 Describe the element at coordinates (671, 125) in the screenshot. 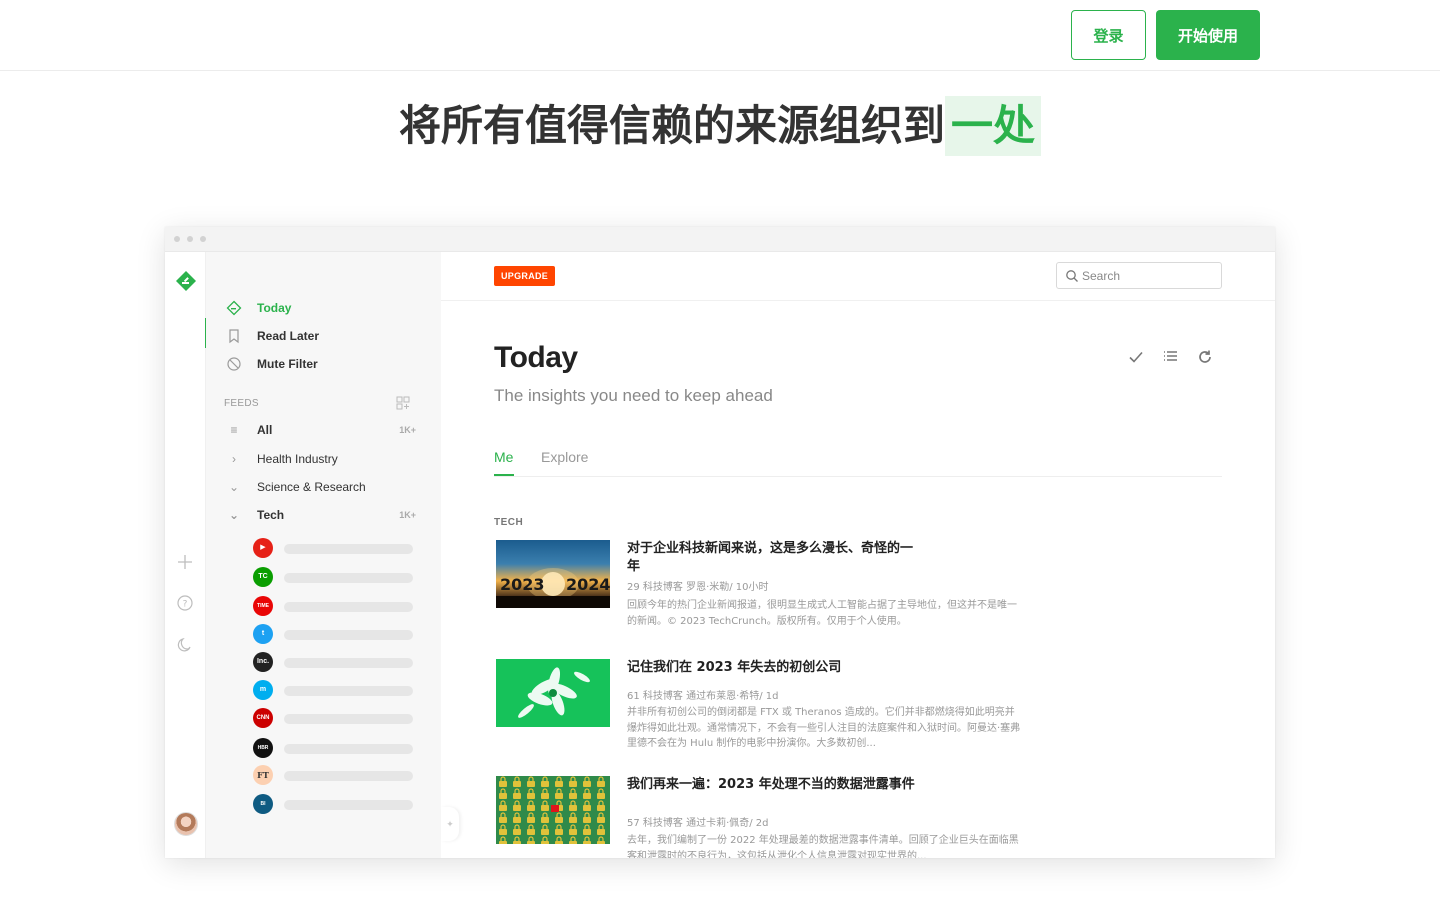

I see `hero-text: 将所有值得信赖的来源组织到` at that location.